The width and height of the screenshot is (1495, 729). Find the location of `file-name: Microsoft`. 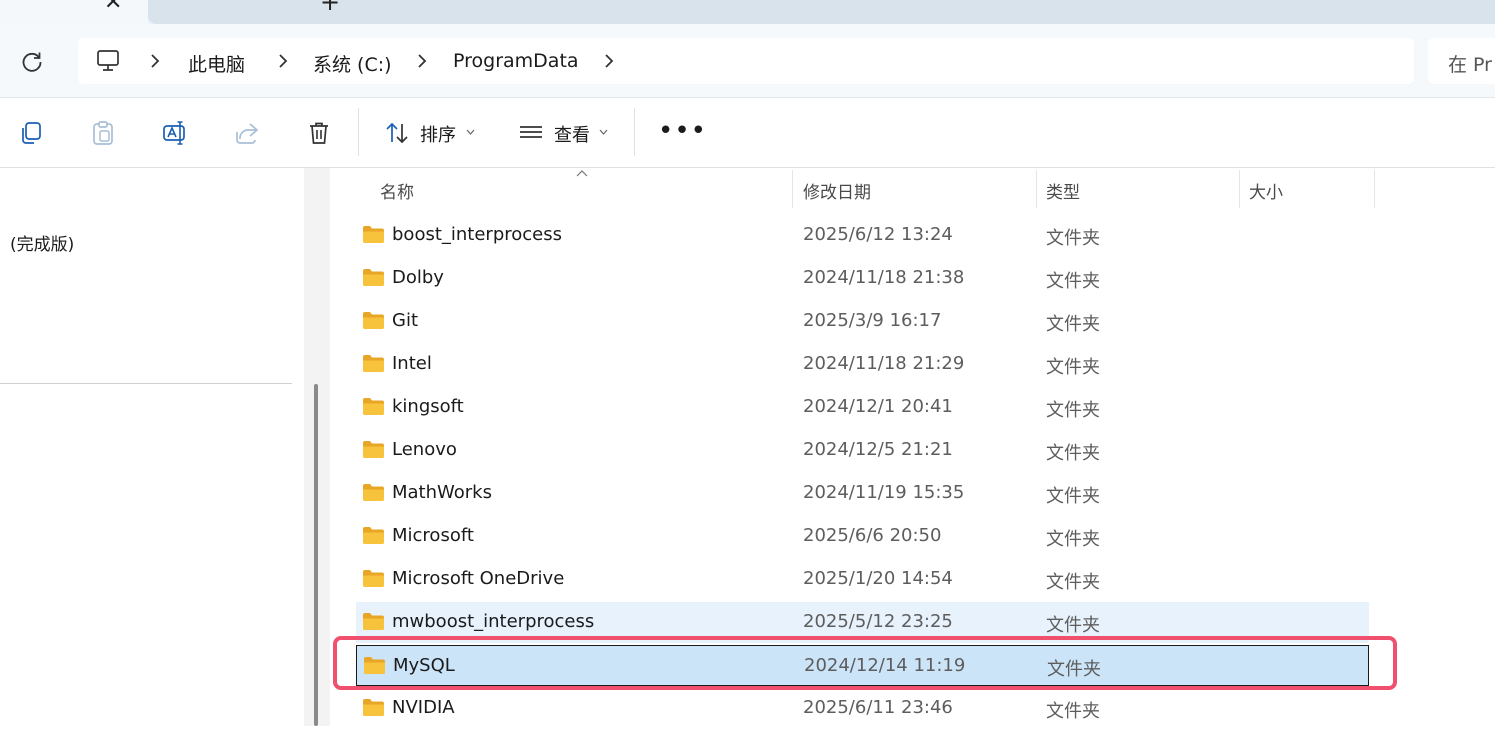

file-name: Microsoft is located at coordinates (433, 535).